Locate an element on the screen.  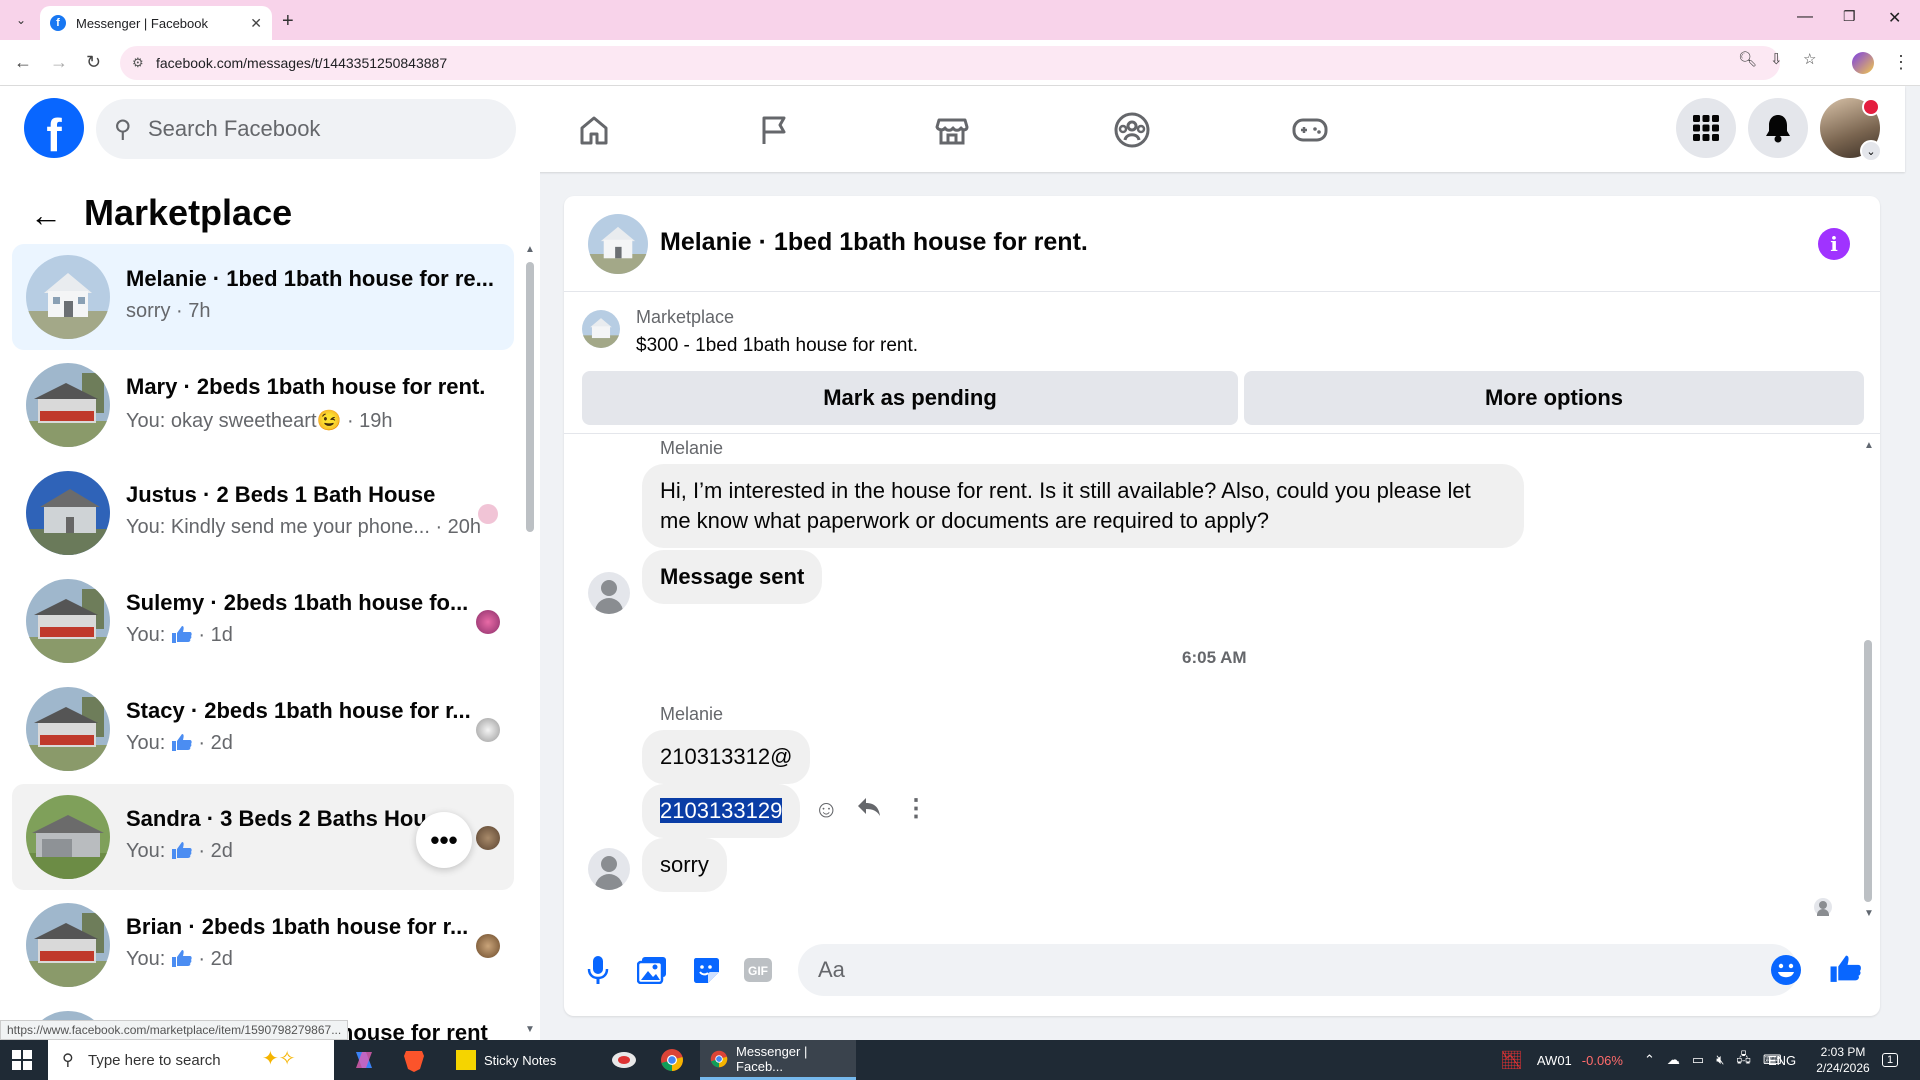
volume-muted-icon: 🔇︎ is located at coordinates (1720, 1060).